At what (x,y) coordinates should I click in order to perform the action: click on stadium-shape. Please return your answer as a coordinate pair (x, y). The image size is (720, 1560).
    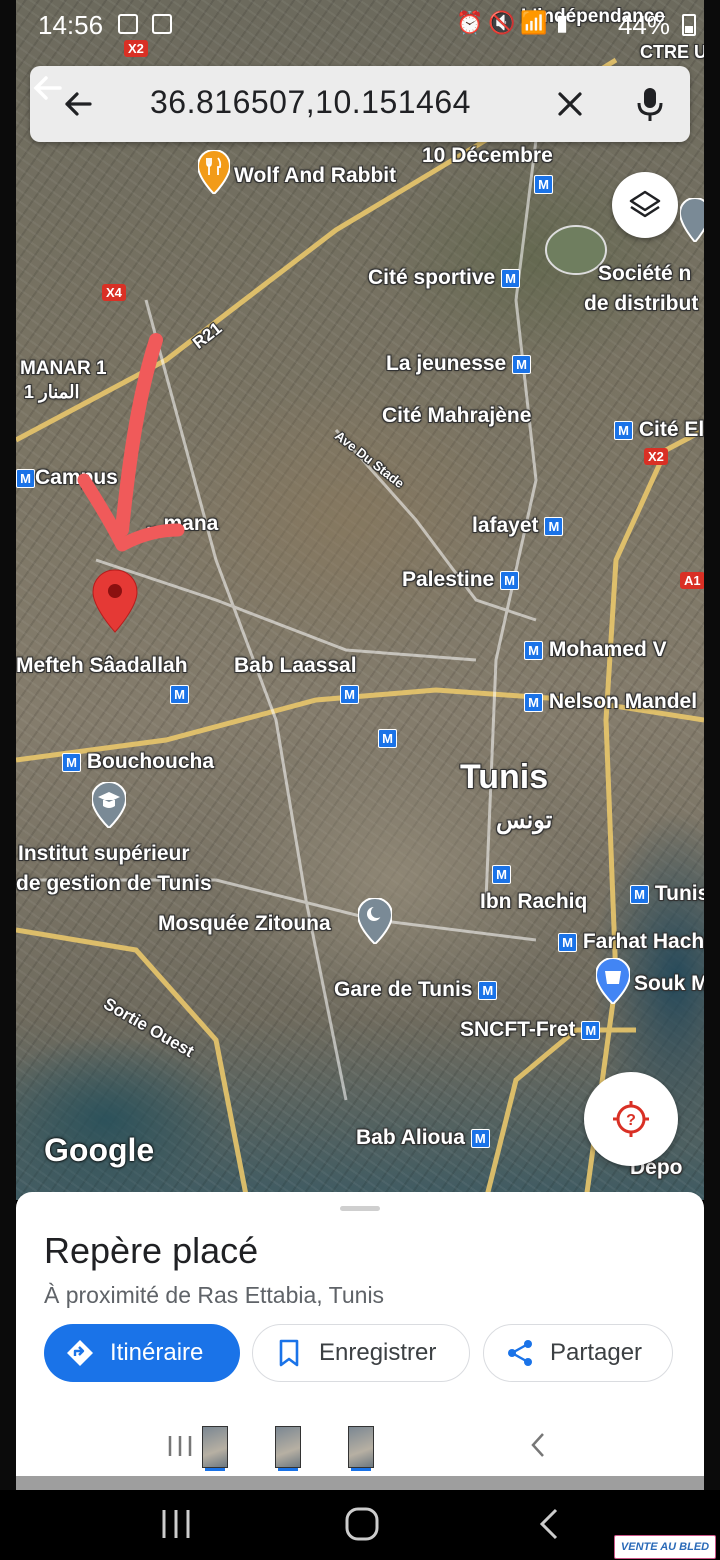
    Looking at the image, I should click on (576, 250).